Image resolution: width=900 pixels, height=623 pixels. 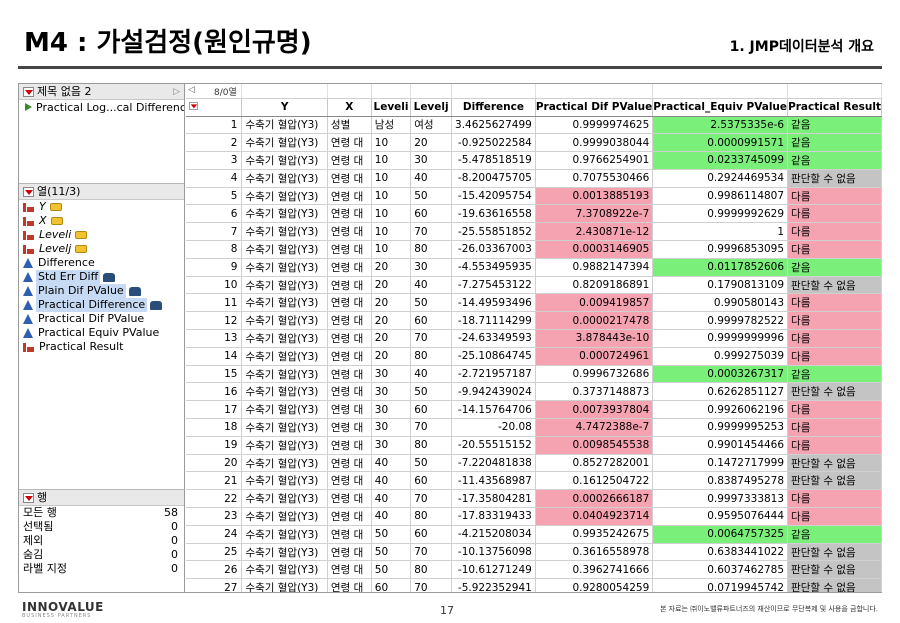 What do you see at coordinates (594, 463) in the screenshot?
I see `table-cell: 0.8527282001` at bounding box center [594, 463].